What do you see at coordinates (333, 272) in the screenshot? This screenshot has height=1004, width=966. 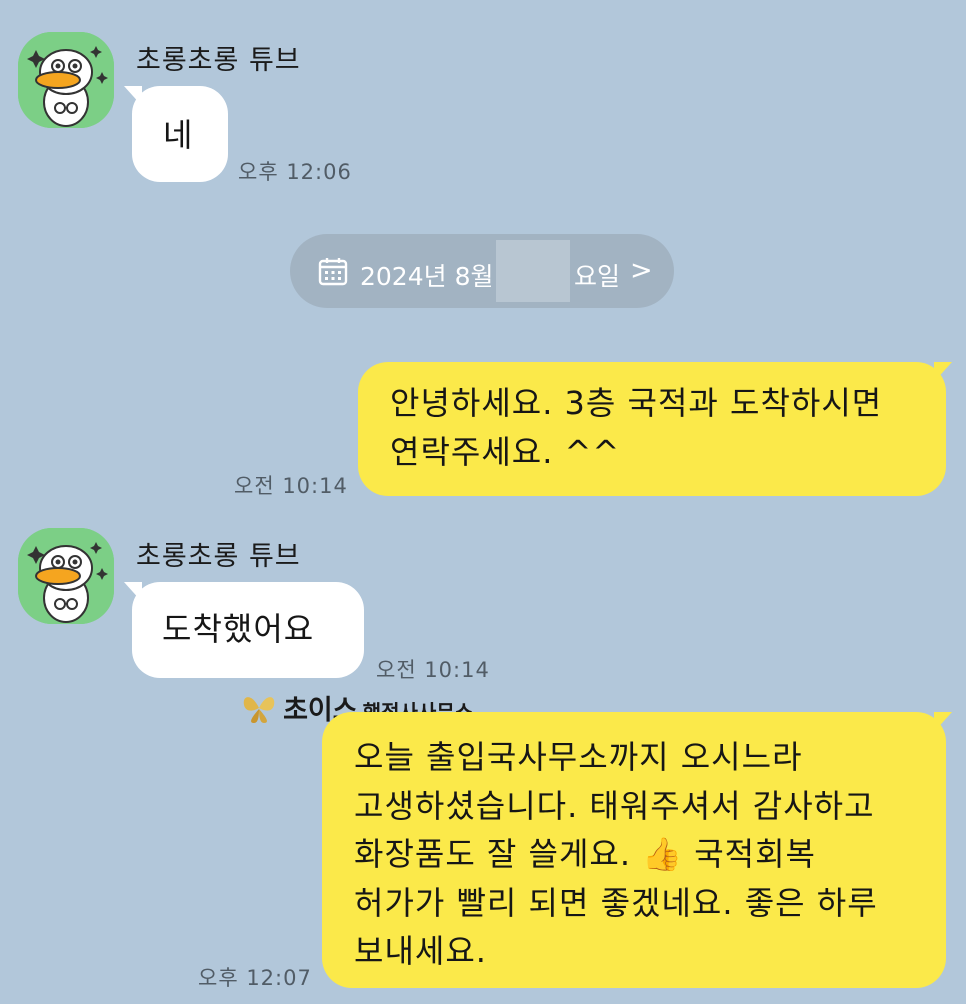 I see `calendar-icon` at bounding box center [333, 272].